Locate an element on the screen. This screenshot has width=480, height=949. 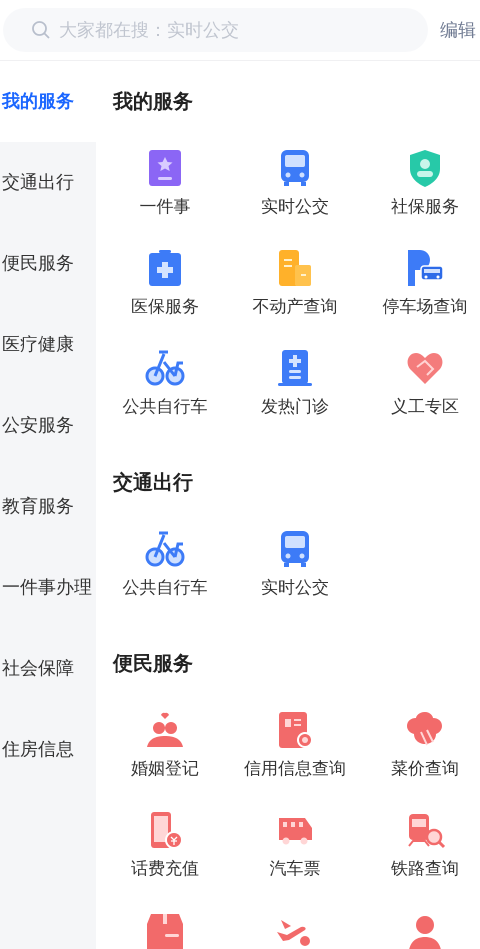
section-title: 我的服务 is located at coordinates (153, 102).